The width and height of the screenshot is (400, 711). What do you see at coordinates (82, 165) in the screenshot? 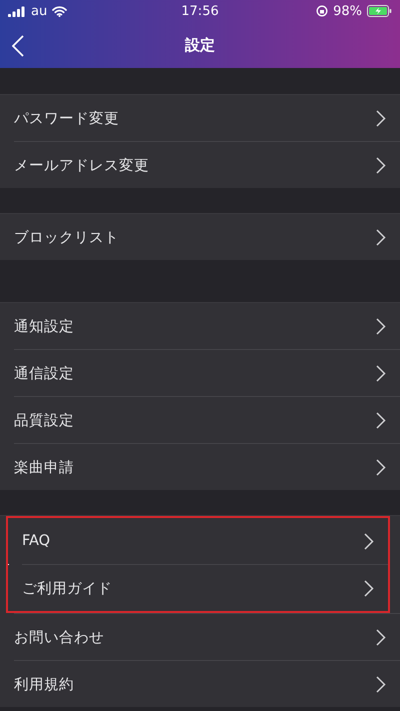
I see `row-label: メールアドレス変更` at bounding box center [82, 165].